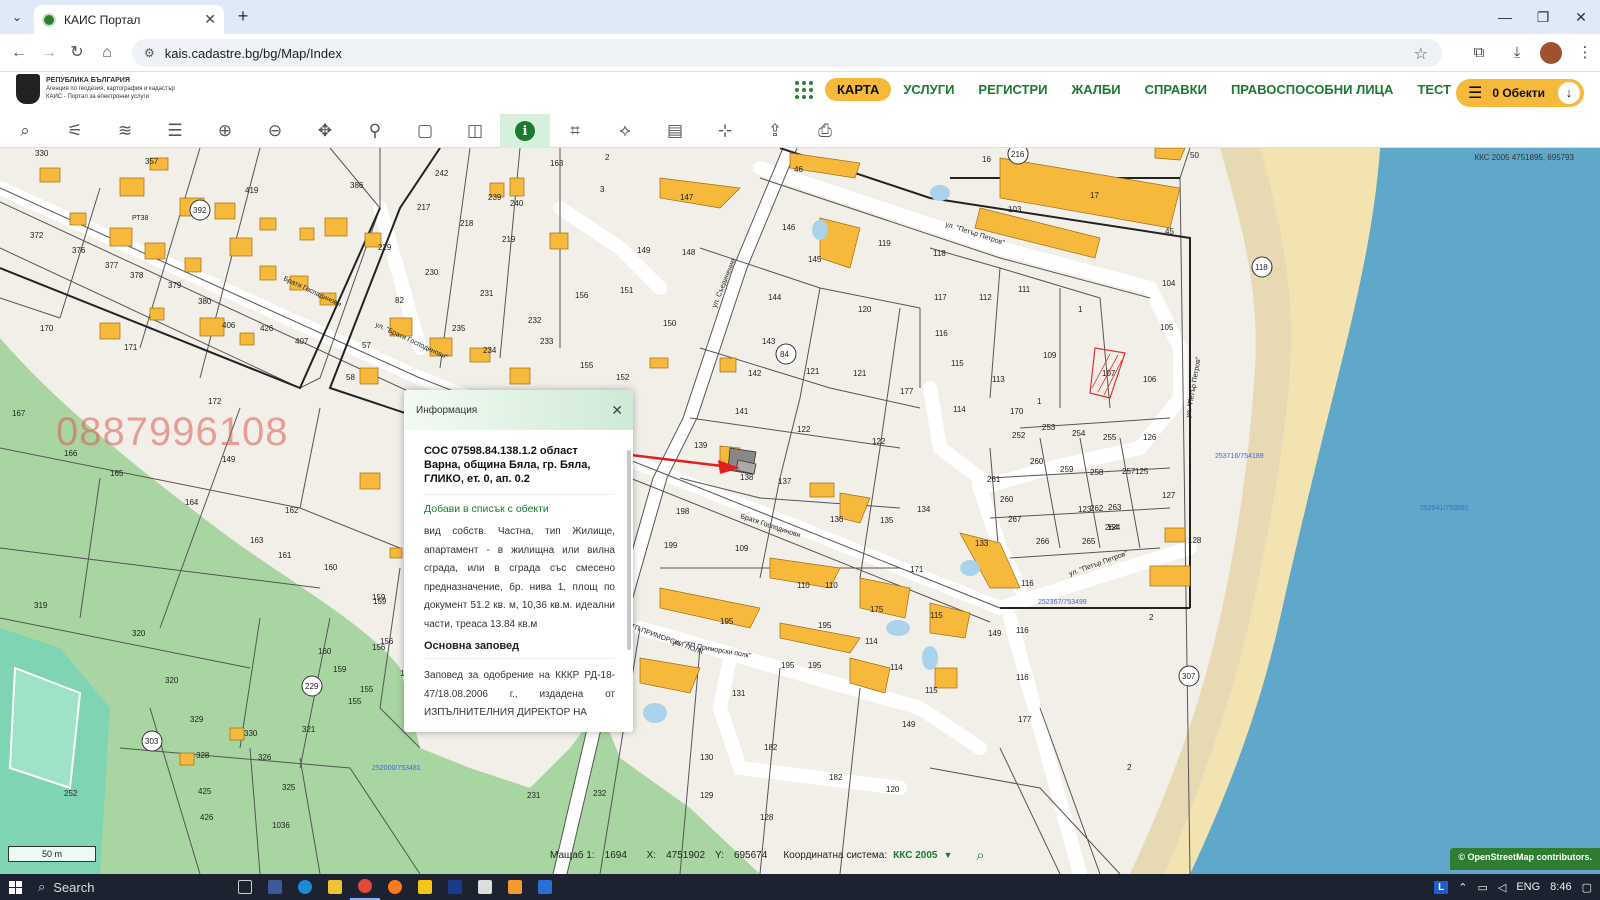  Describe the element at coordinates (1587, 887) in the screenshot. I see `notifications-icon: ▢` at that location.